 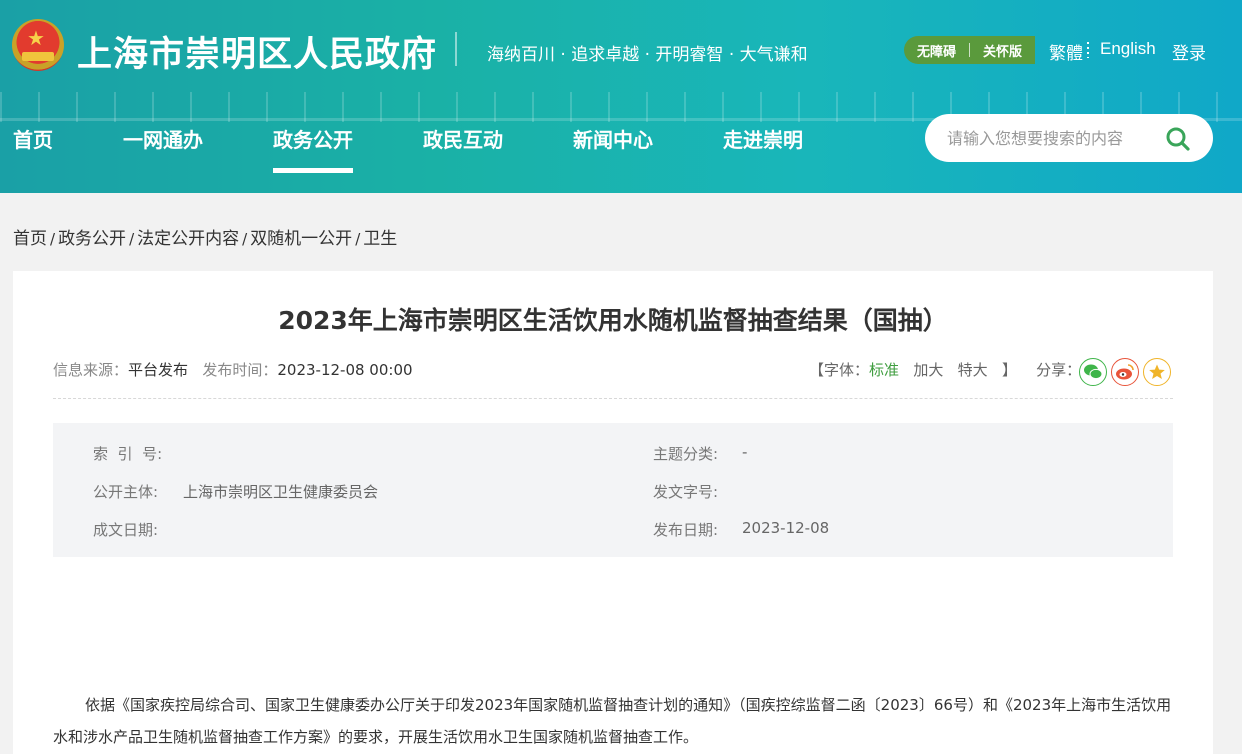 I want to click on title-divider, so click(x=456, y=49).